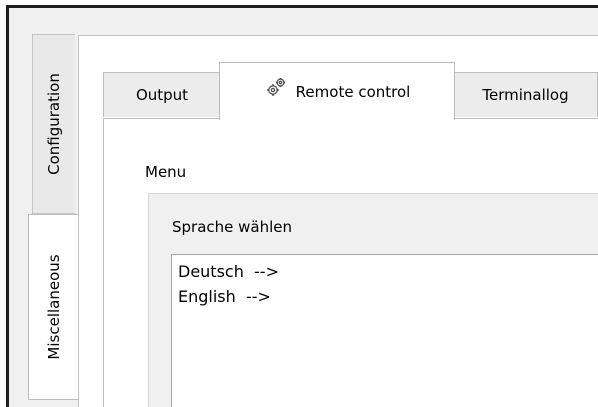 The height and width of the screenshot is (407, 598). I want to click on side-tab-miscellaneous-label: Miscellaneous, so click(53, 307).